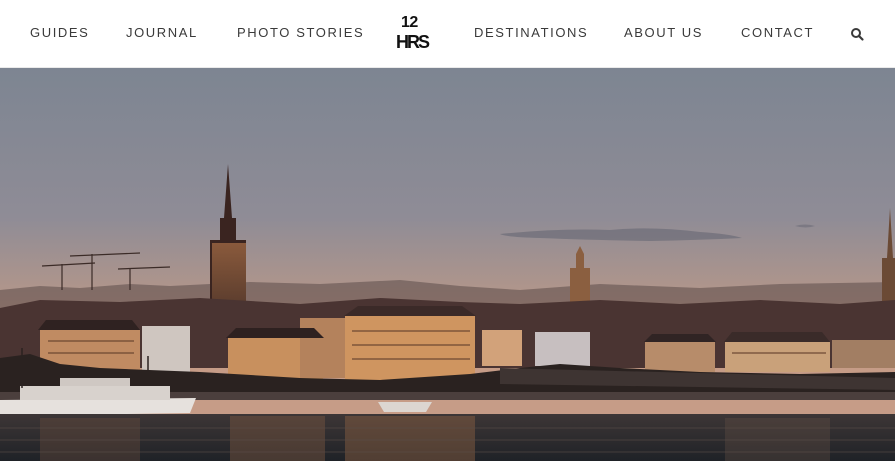  I want to click on nav-about-us: ABOUT US, so click(663, 33).